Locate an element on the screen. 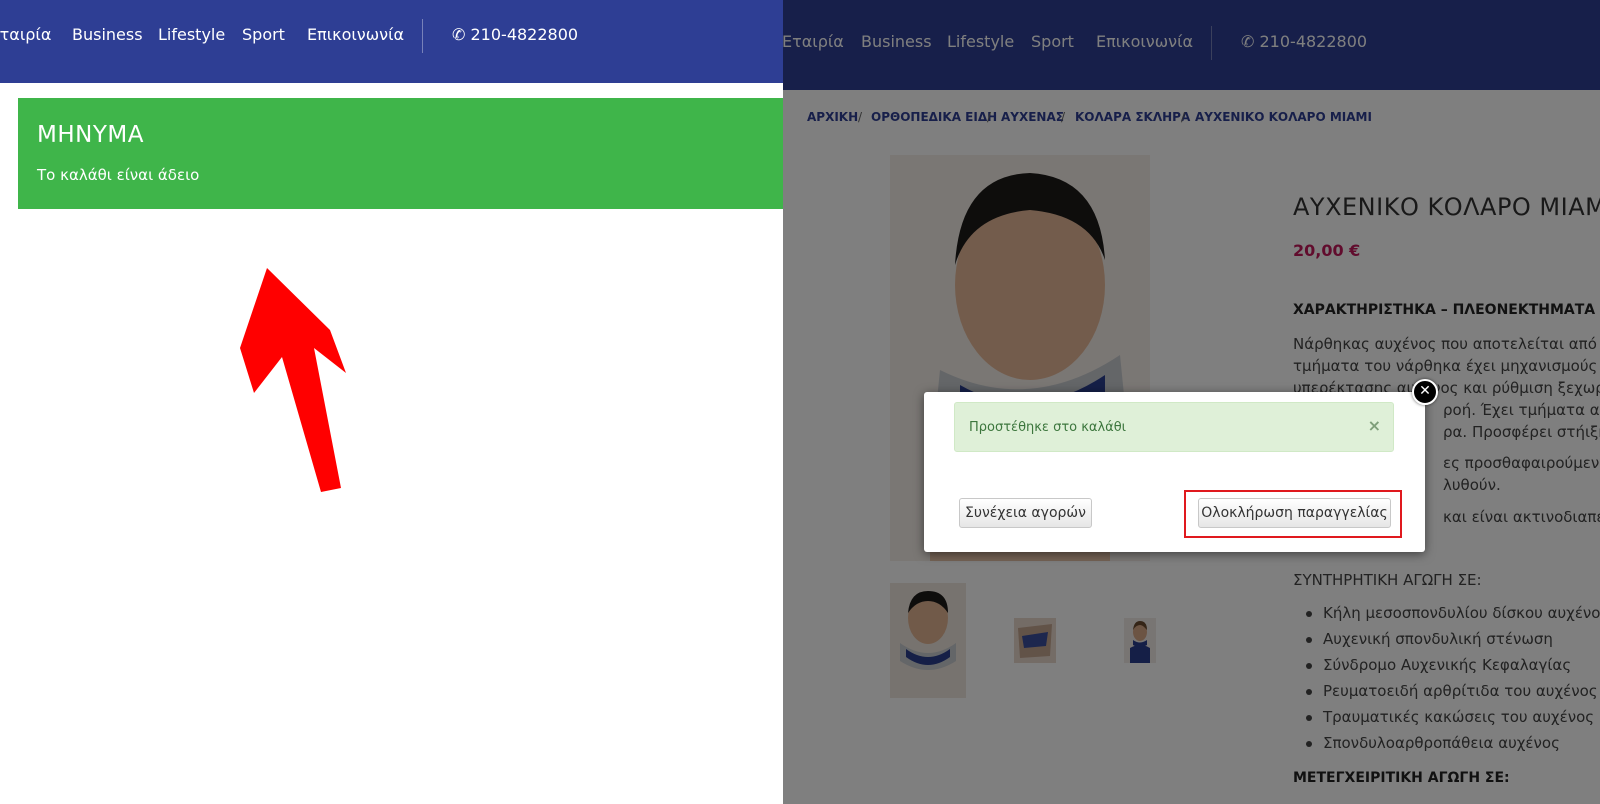 The height and width of the screenshot is (804, 1600). cart-message-box: ΜΗΝΥΜΑ Το καλάθι είναι άδειο is located at coordinates (400, 153).